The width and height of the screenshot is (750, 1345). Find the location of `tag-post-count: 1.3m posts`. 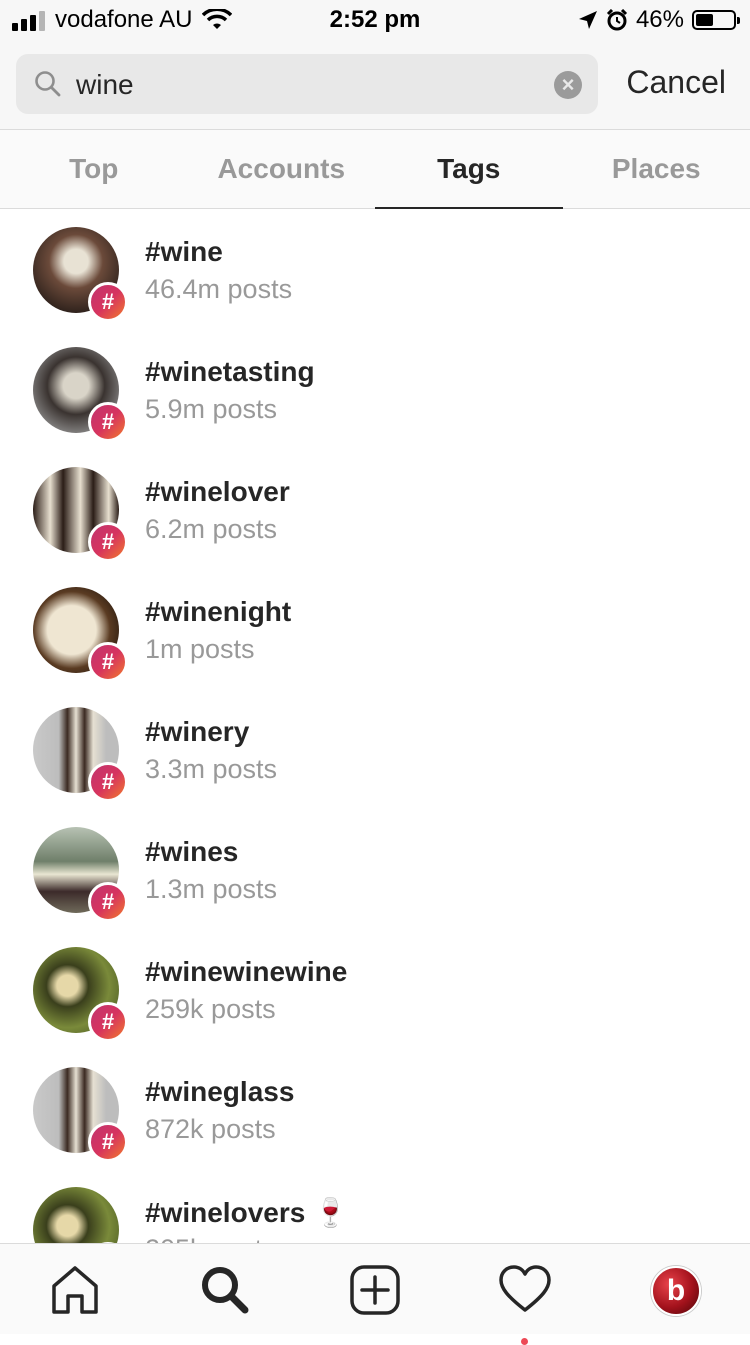

tag-post-count: 1.3m posts is located at coordinates (211, 889).